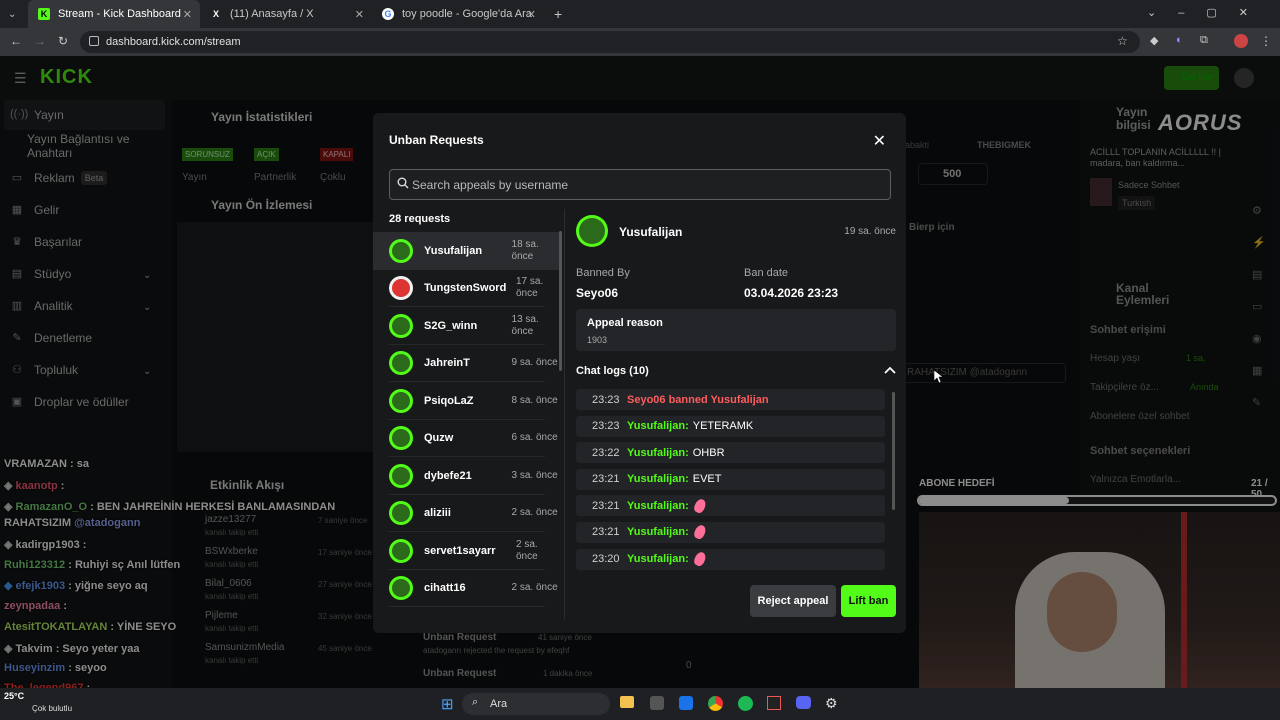 The image size is (1280, 720). Describe the element at coordinates (606, 452) in the screenshot. I see `chat-log-time: 23:22` at that location.